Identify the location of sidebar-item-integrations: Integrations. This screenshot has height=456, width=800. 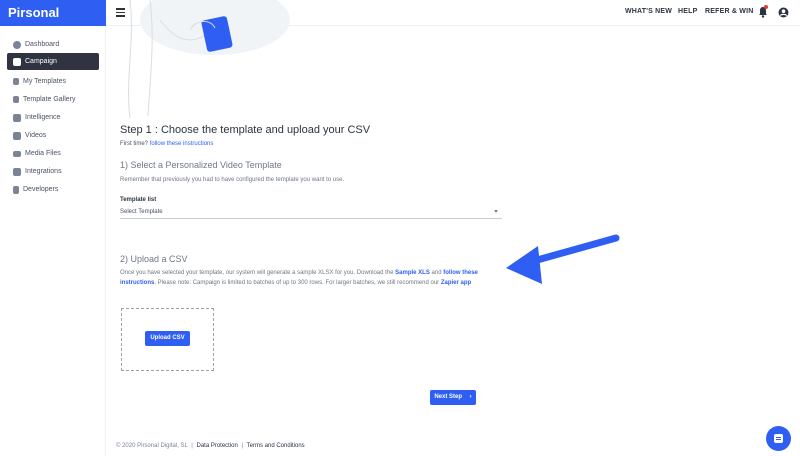
(53, 169).